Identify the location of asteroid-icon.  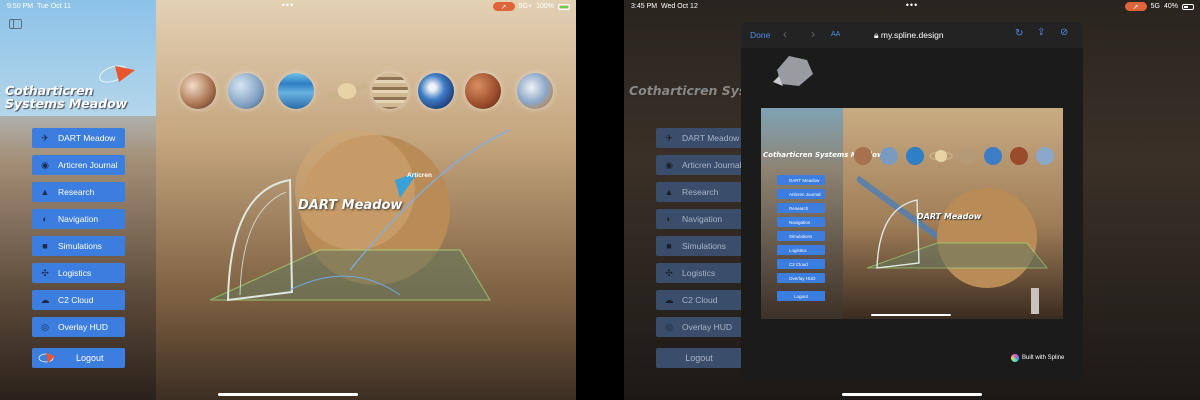
(793, 71).